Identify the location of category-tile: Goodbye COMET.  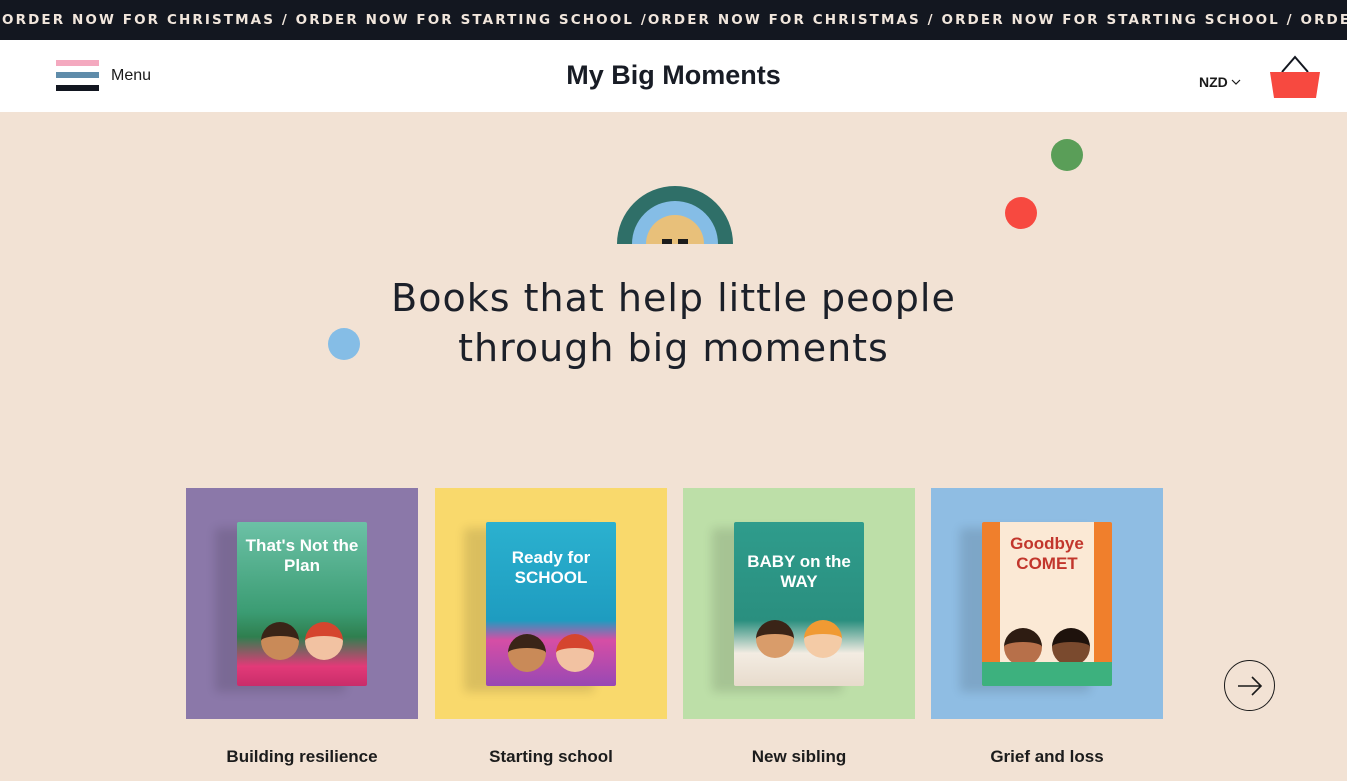
(1047, 603).